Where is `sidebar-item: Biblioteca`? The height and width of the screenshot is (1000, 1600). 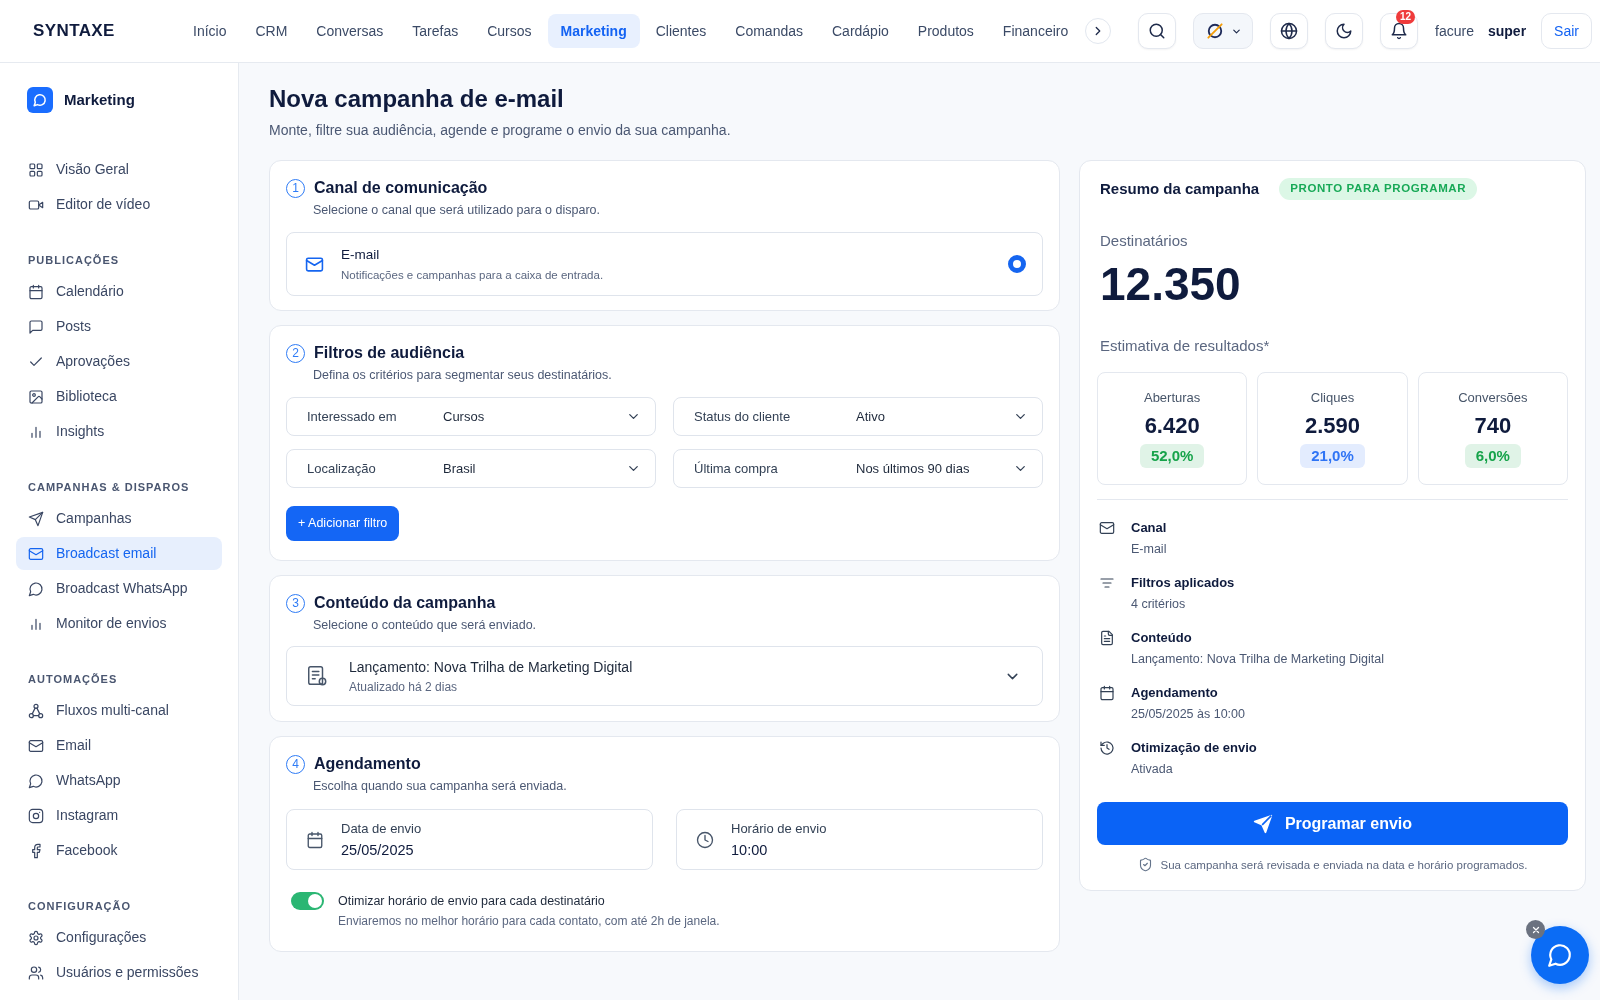
sidebar-item: Biblioteca is located at coordinates (119, 396).